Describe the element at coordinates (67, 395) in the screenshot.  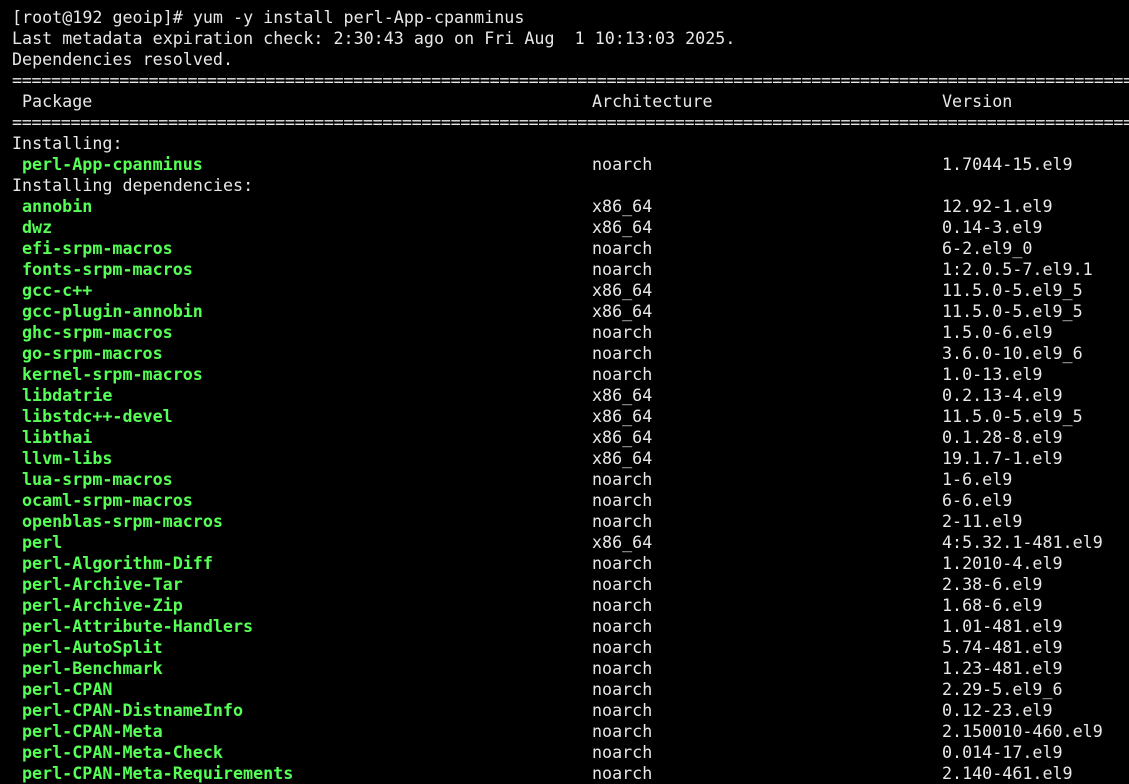
I see `package-name: libdatrie` at that location.